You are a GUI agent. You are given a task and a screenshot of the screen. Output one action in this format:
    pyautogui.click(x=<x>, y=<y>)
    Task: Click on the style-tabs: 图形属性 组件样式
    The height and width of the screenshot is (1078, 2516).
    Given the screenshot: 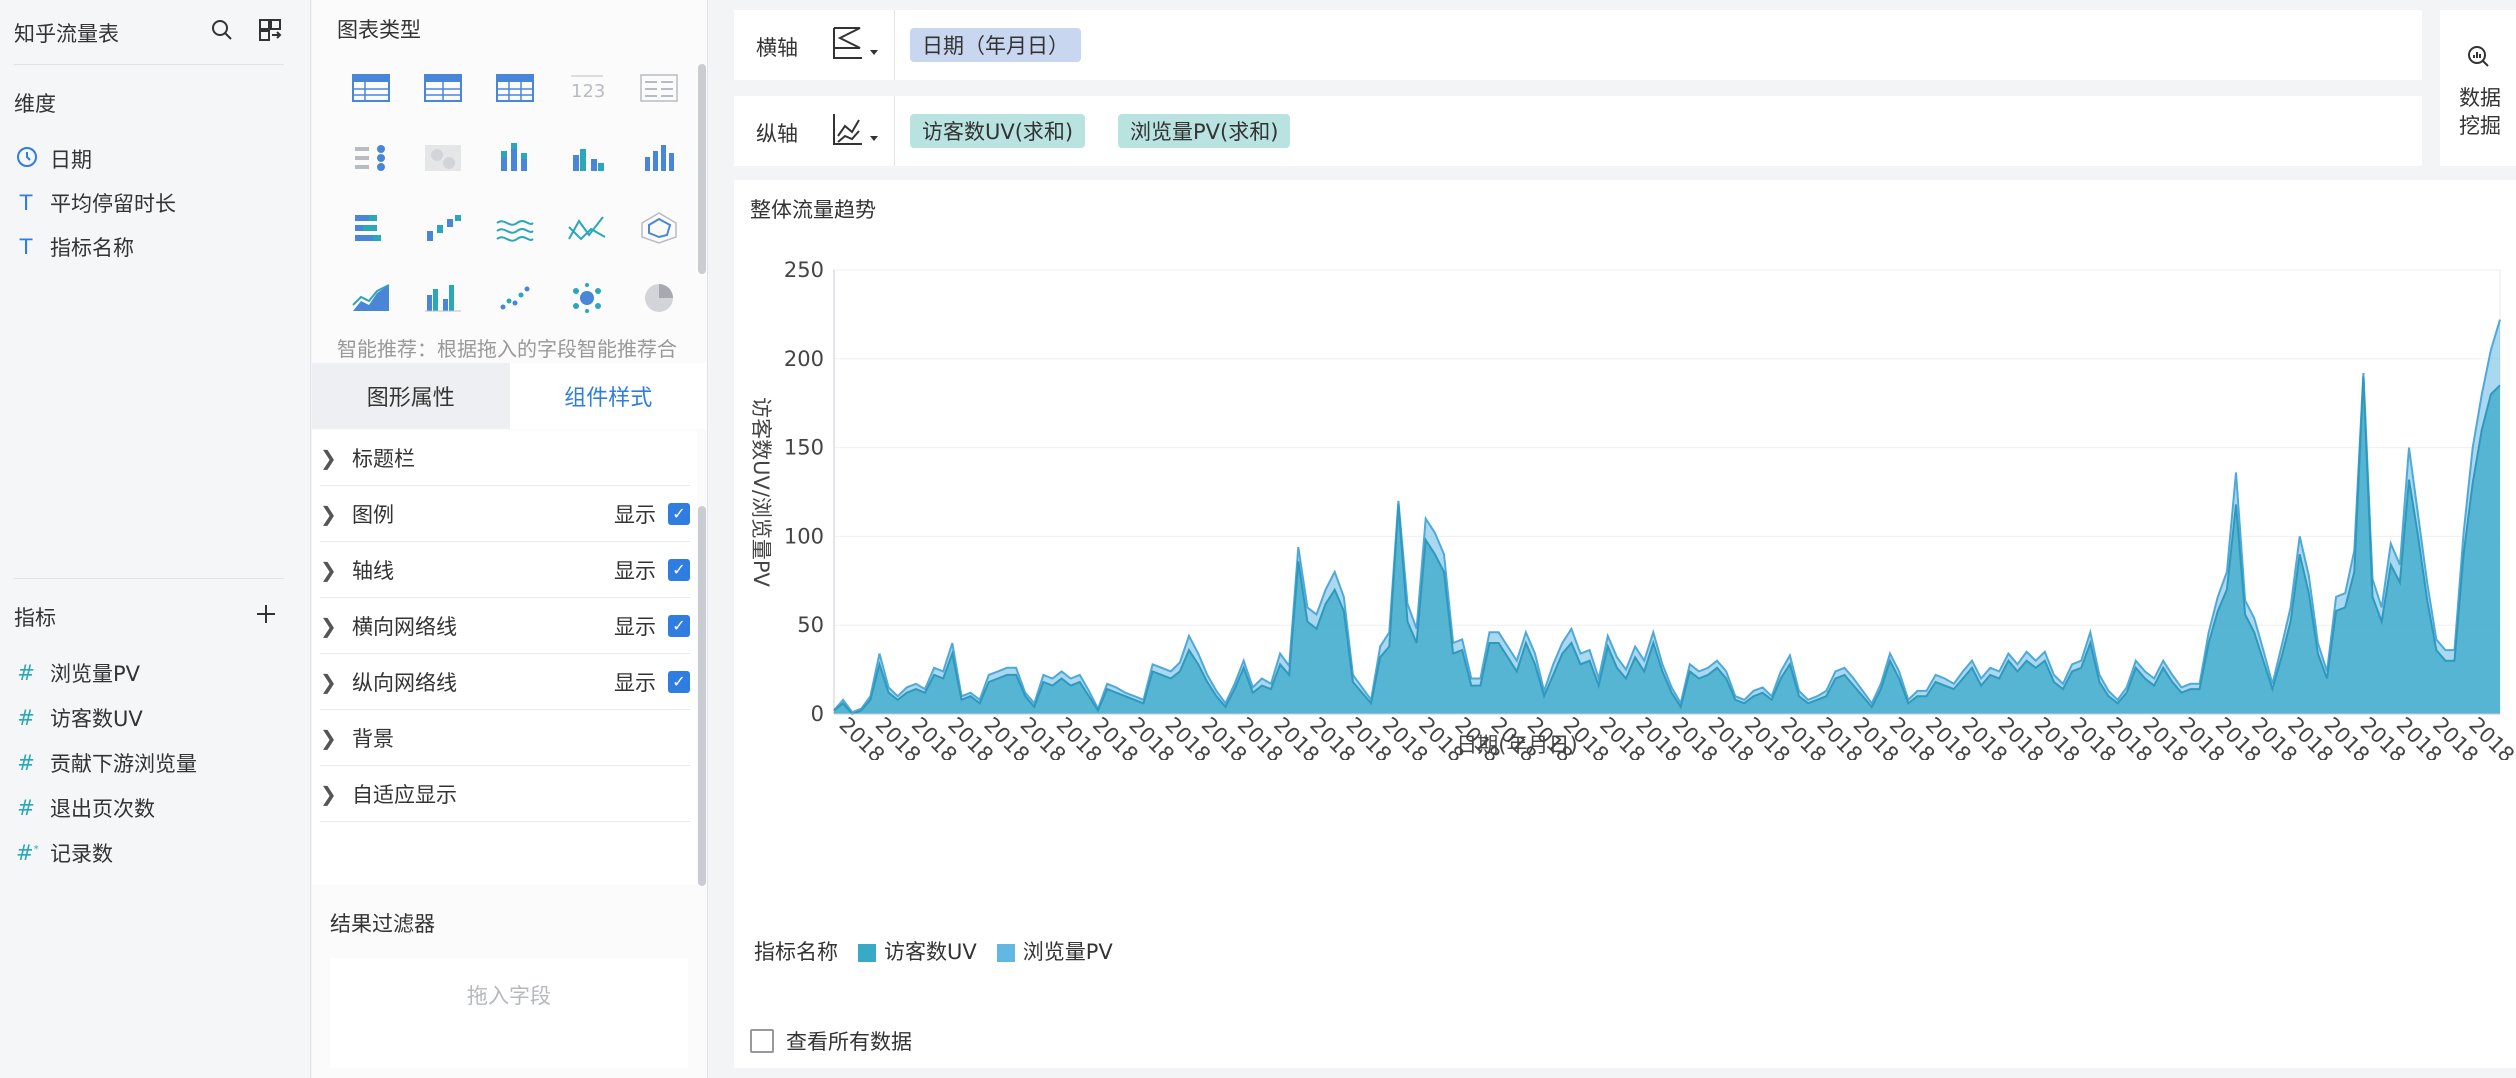 What is the action you would take?
    pyautogui.click(x=509, y=396)
    